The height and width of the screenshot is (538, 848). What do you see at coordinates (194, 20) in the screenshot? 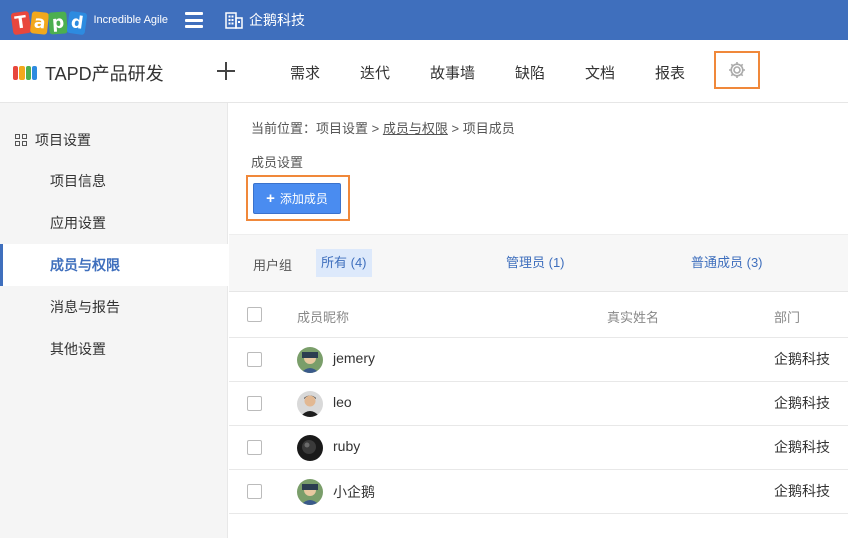
I see `hamburger-menu-icon` at bounding box center [194, 20].